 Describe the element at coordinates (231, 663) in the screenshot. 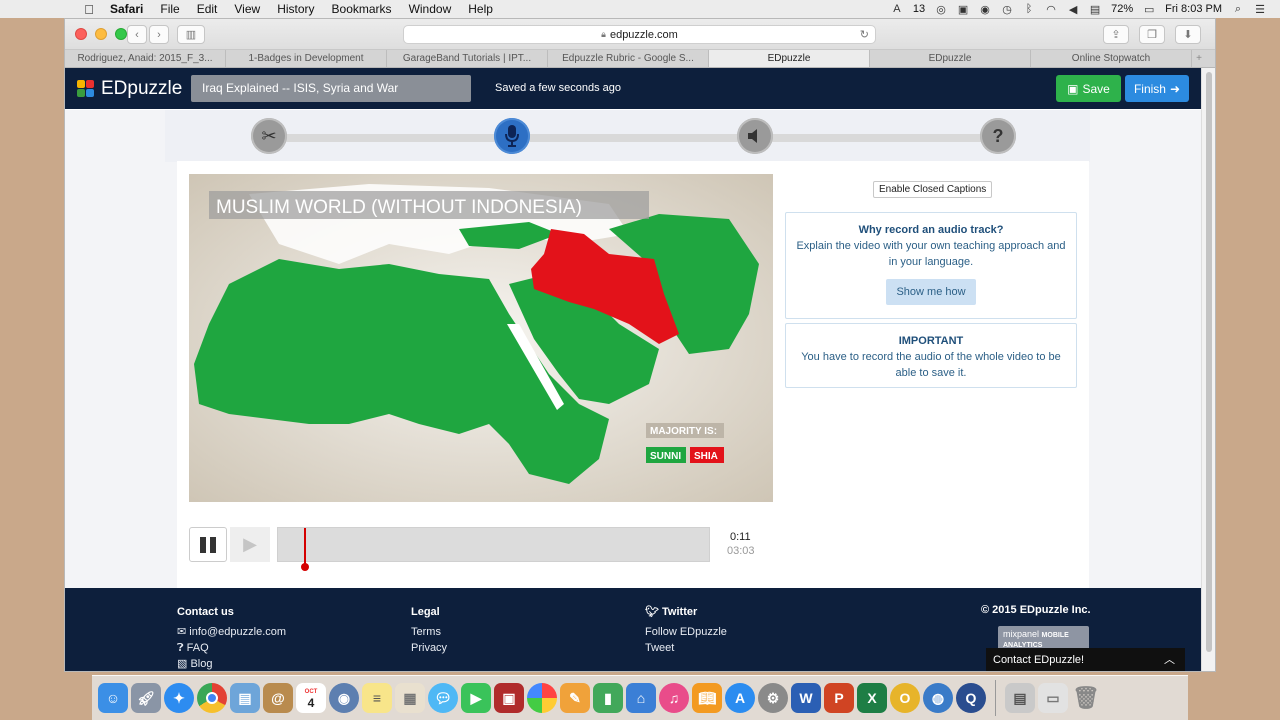

I see `footer-blog-link: ▧ Blog` at that location.